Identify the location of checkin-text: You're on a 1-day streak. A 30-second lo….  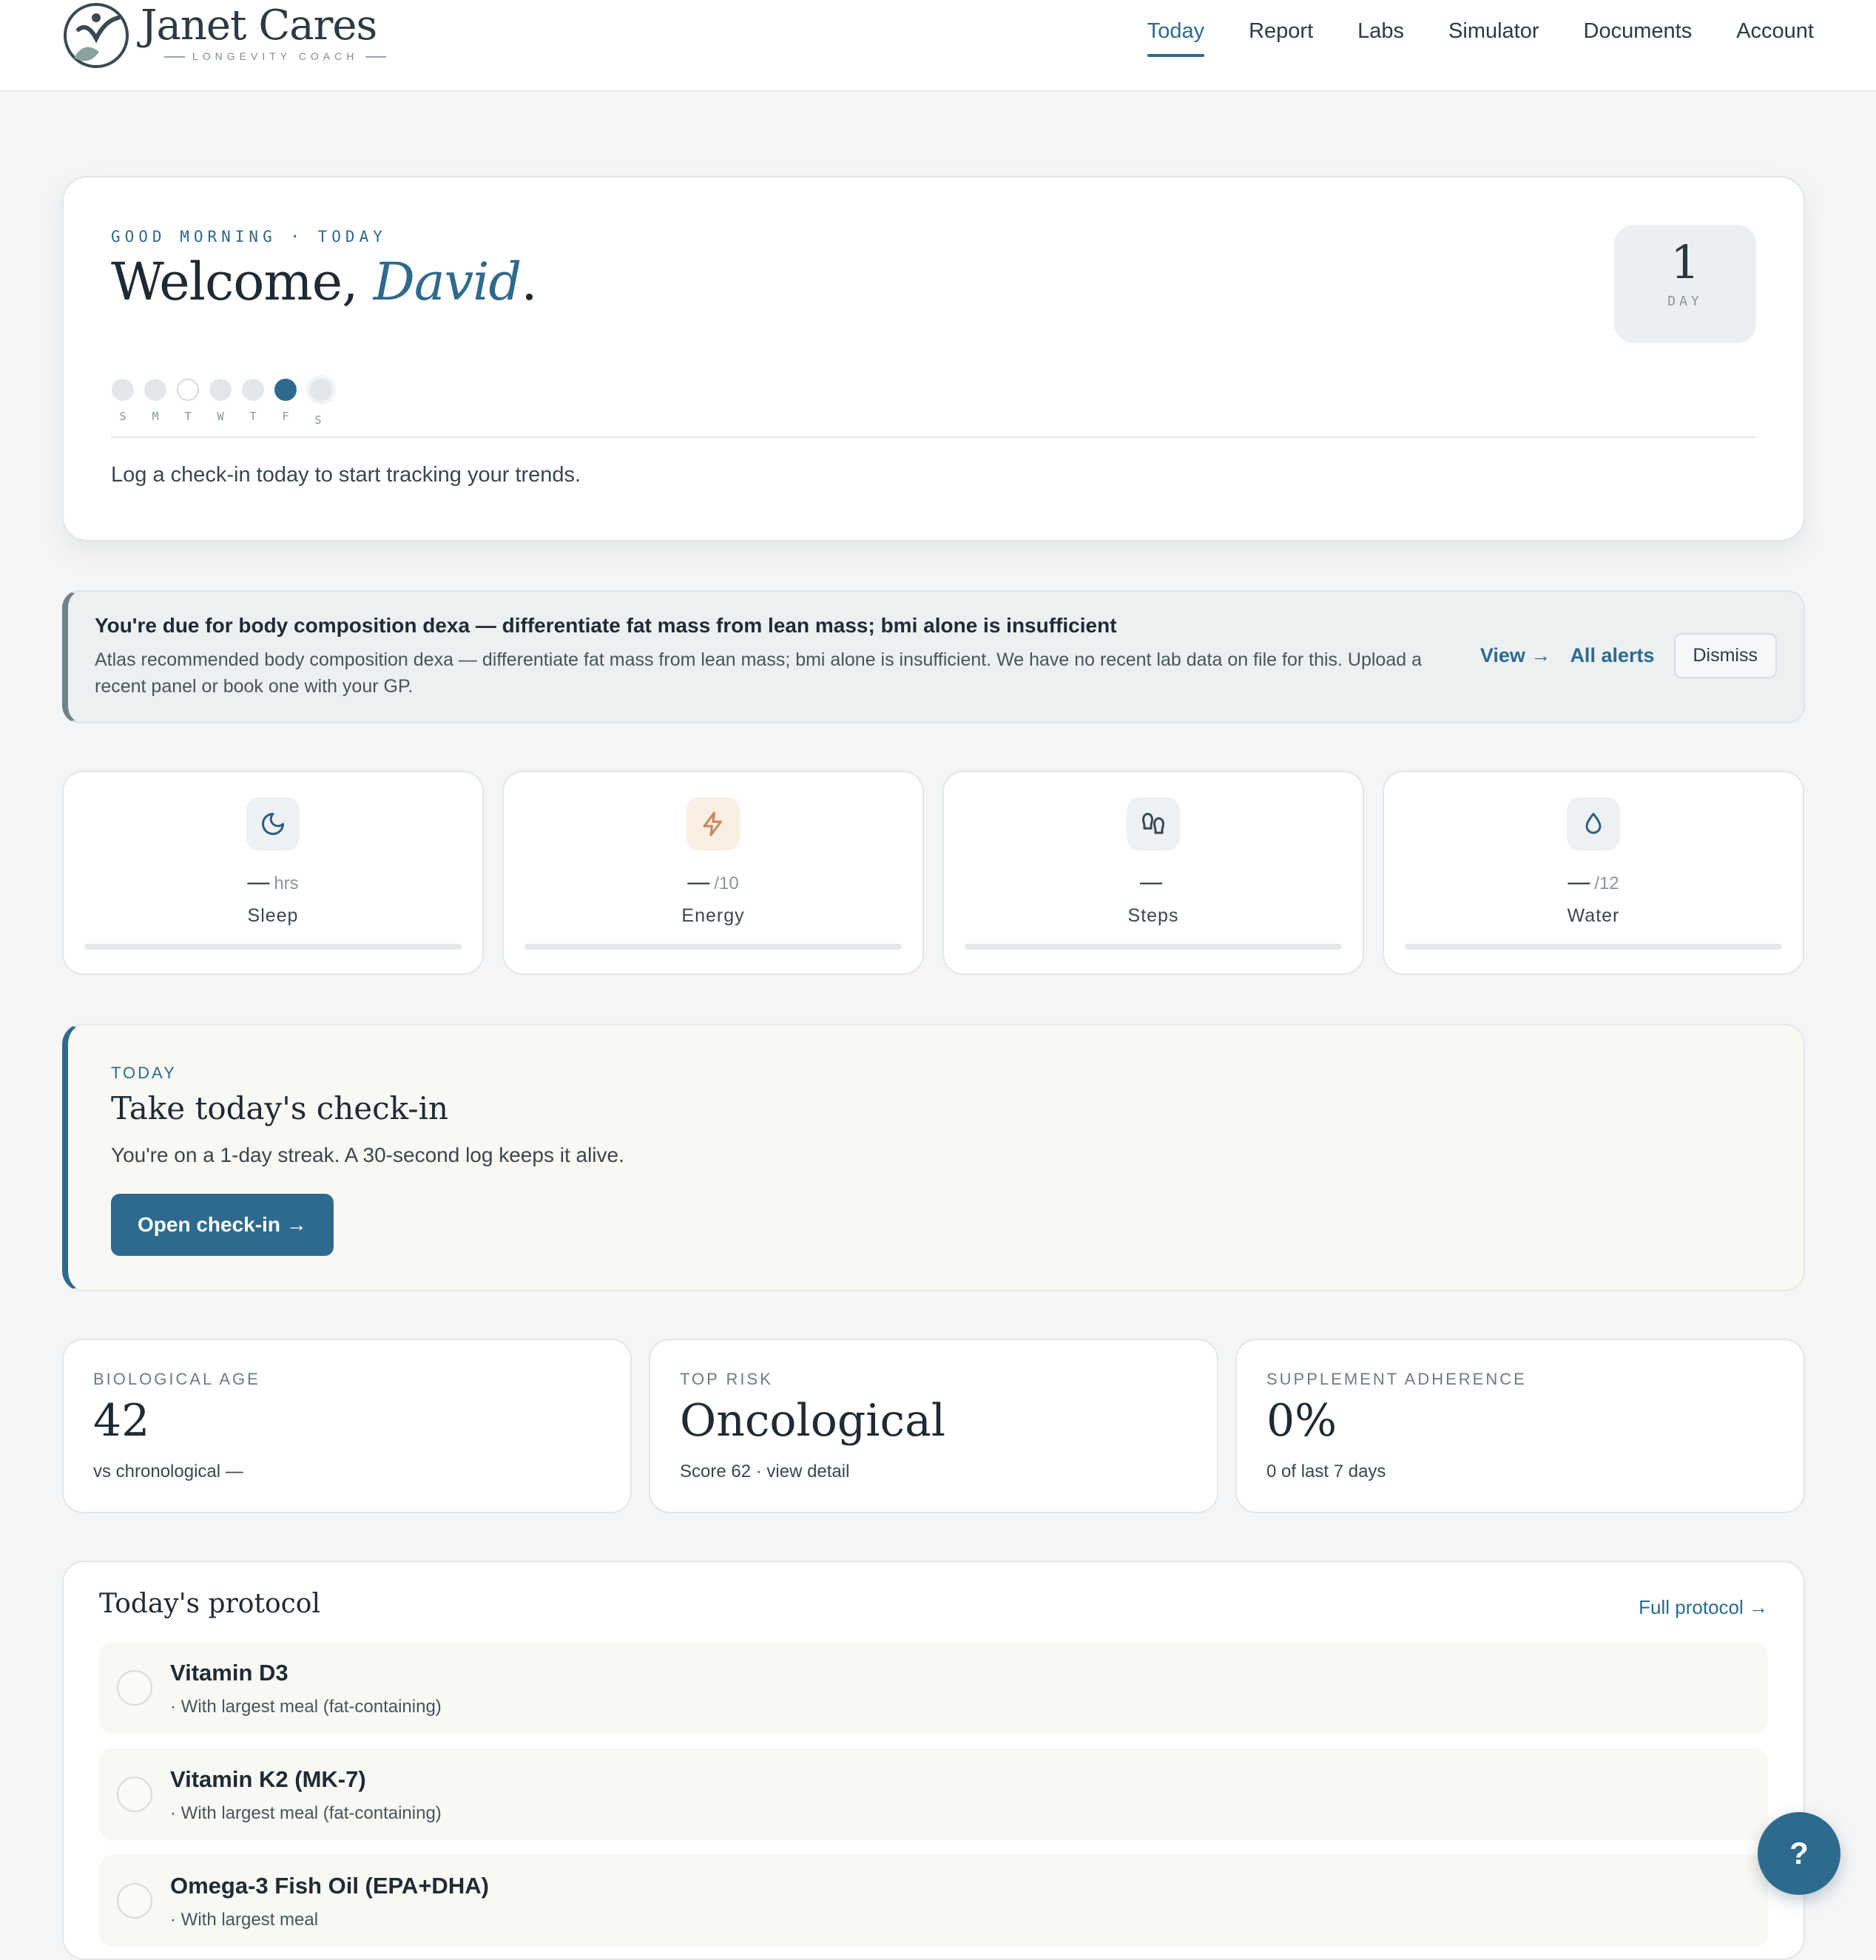
(367, 1154).